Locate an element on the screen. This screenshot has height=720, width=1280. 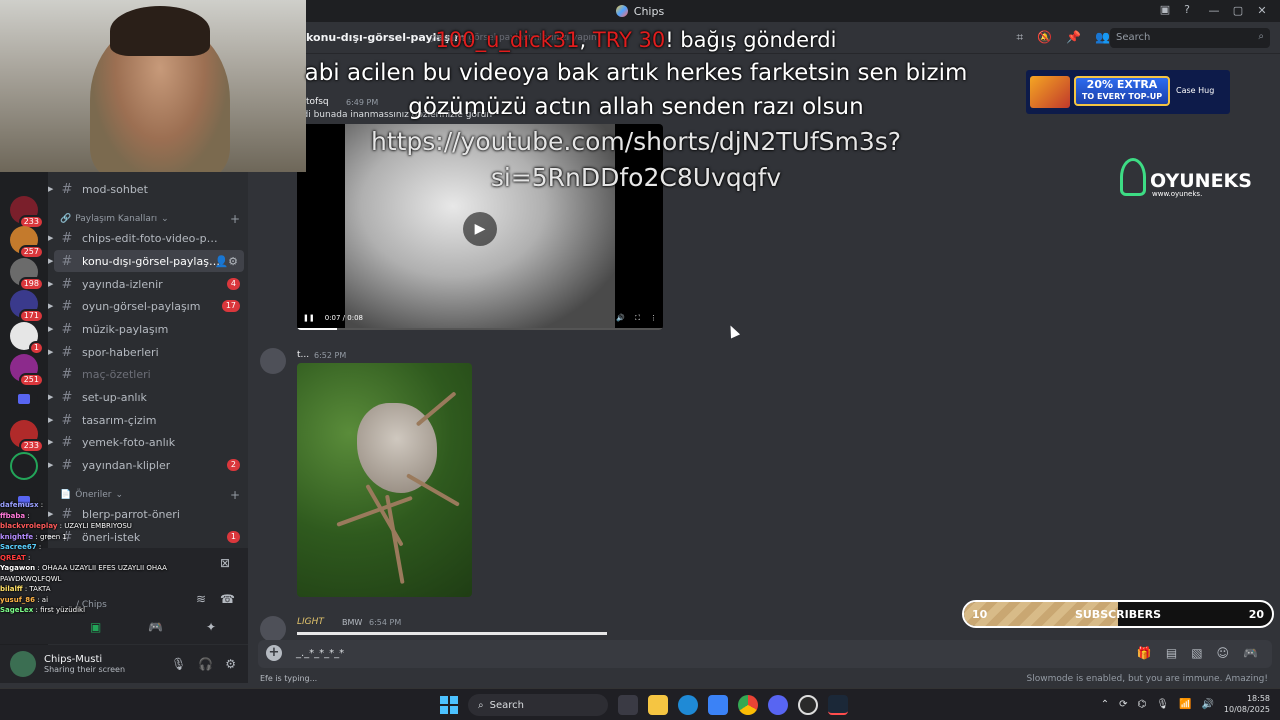
maximize-button: ▢ is located at coordinates (1238, 11).